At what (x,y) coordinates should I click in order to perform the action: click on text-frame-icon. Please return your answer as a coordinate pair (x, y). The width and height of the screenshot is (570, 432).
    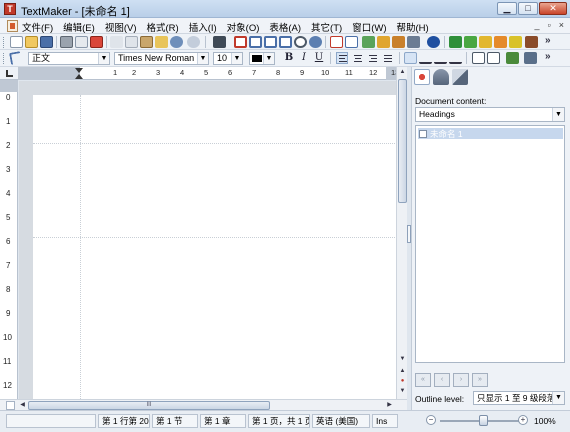
    Looking at the image, I should click on (336, 42).